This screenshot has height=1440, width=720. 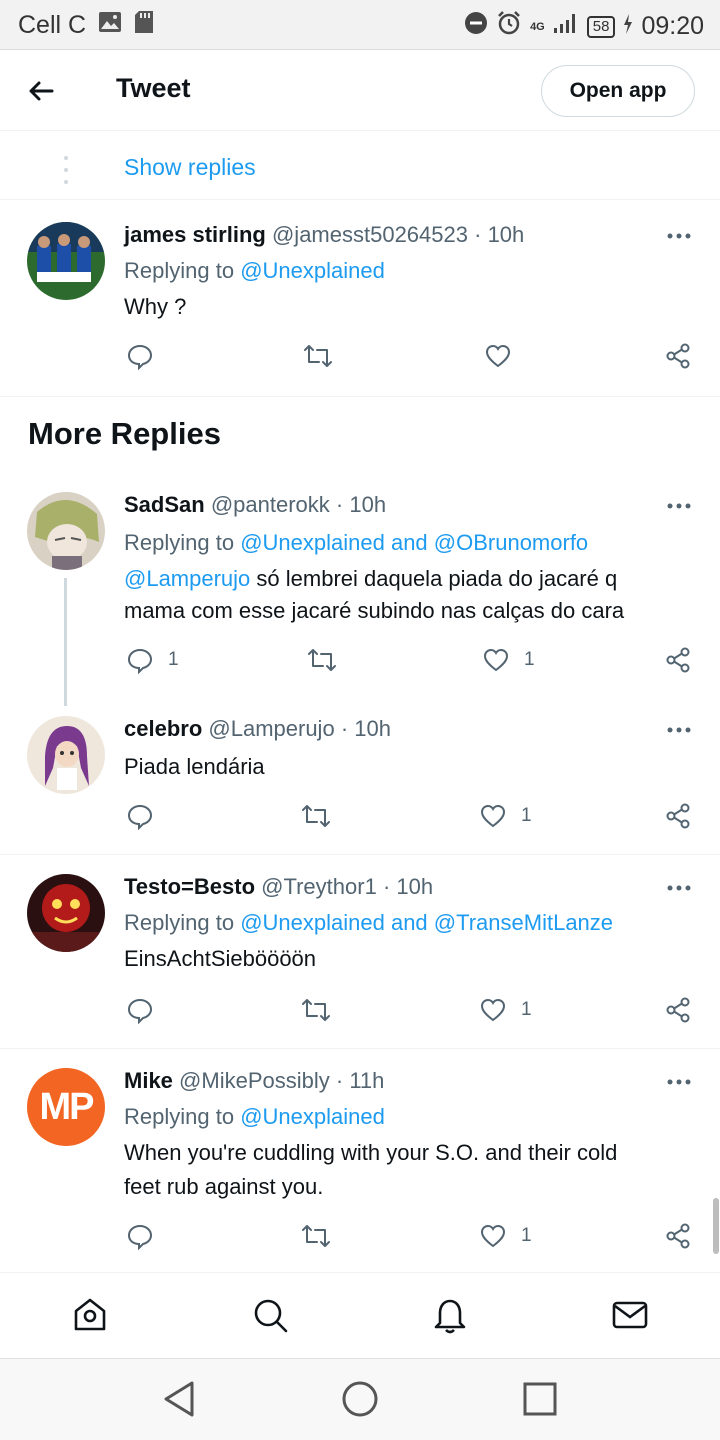 What do you see at coordinates (254, 1080) in the screenshot?
I see `author-handle: @MikePossibly` at bounding box center [254, 1080].